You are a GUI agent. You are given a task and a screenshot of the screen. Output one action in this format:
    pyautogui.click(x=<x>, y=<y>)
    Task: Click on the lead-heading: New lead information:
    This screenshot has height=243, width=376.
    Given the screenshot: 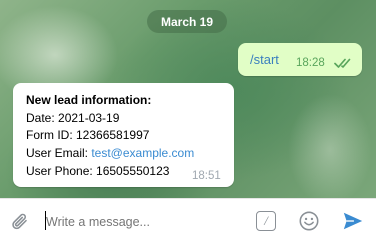 What is the action you would take?
    pyautogui.click(x=89, y=100)
    